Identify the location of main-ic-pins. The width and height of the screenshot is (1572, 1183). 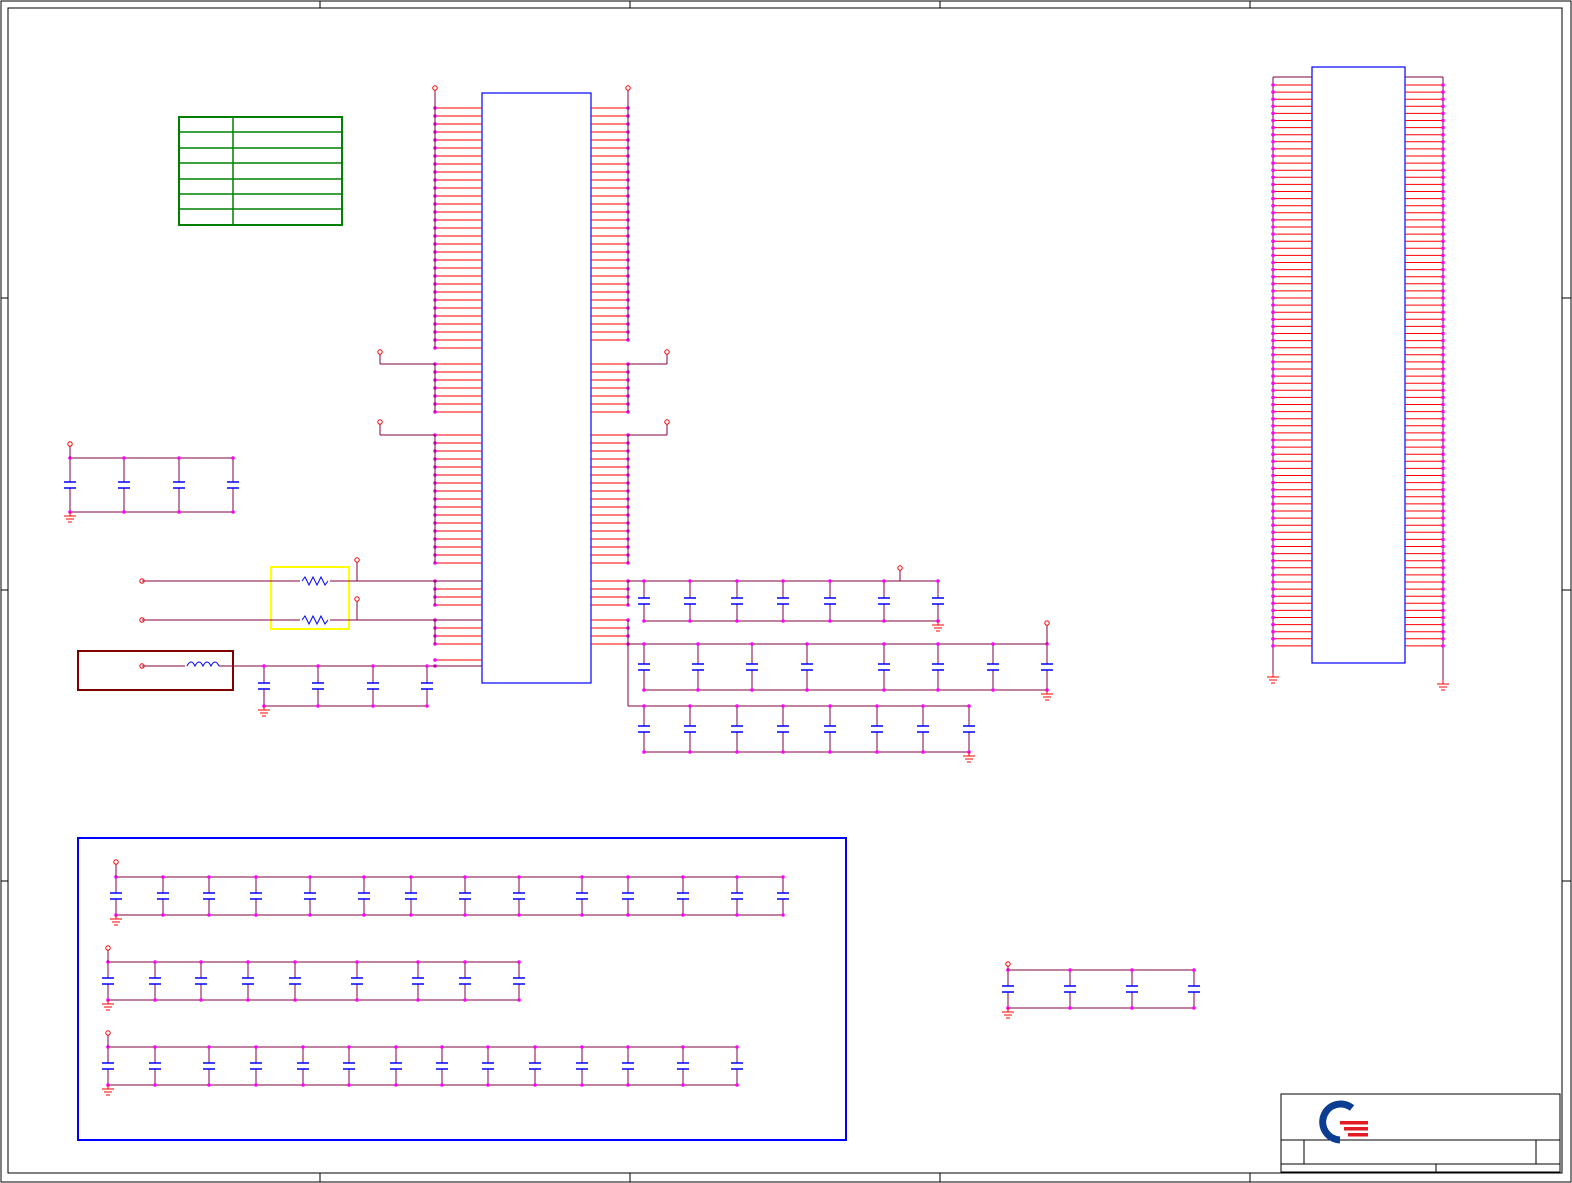
(531, 406).